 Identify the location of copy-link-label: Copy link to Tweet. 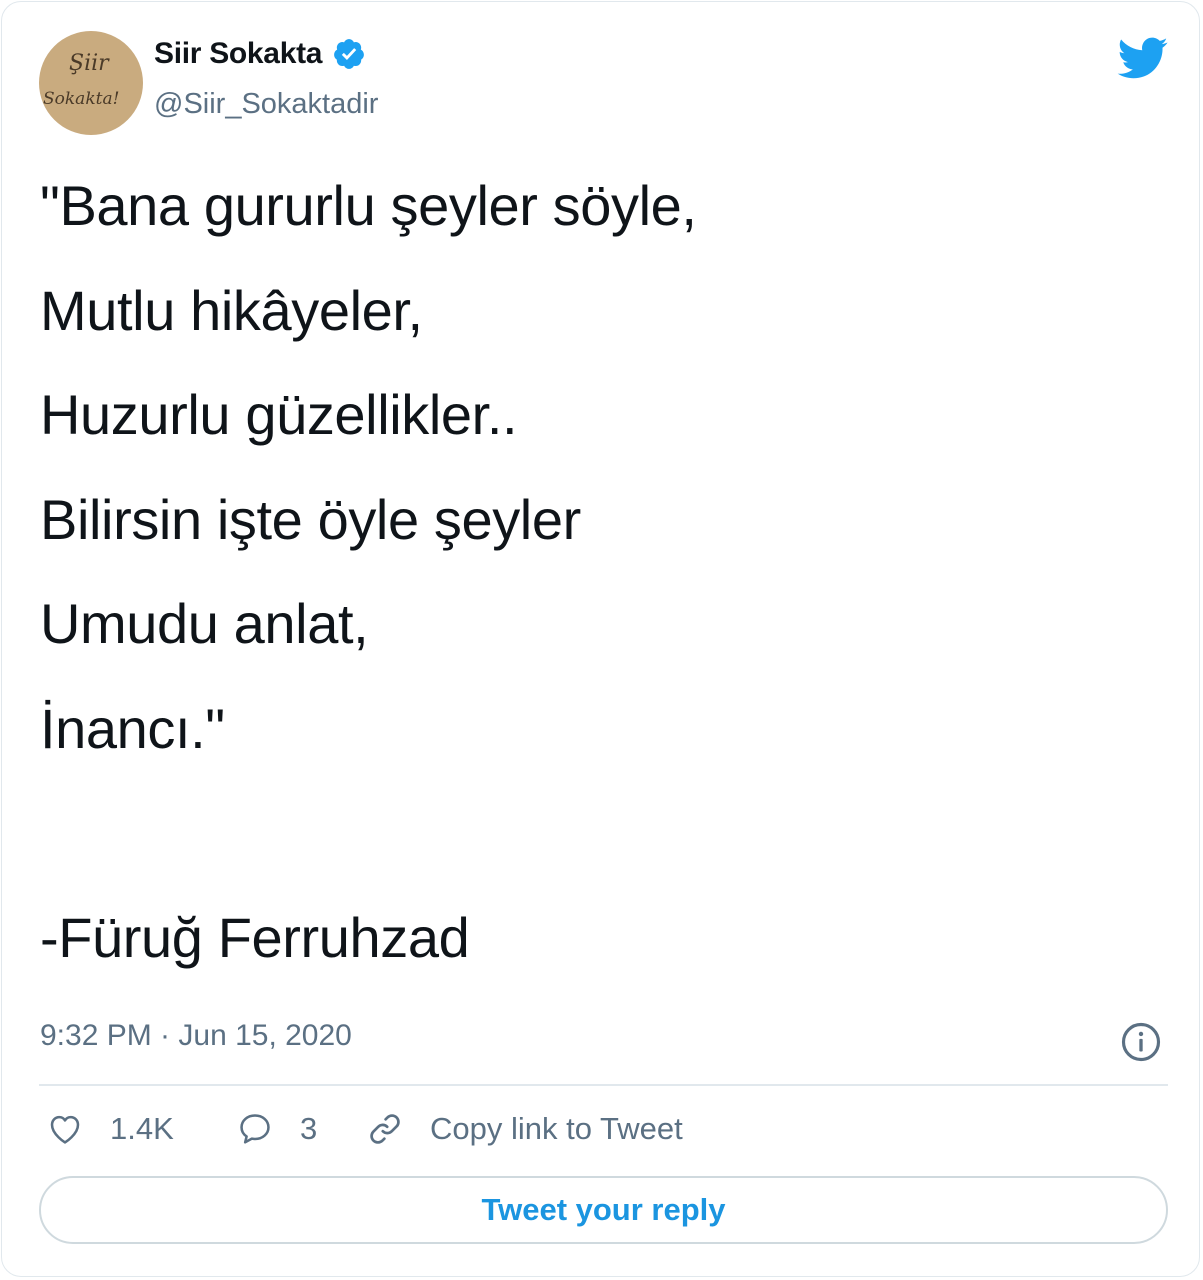
(556, 1128).